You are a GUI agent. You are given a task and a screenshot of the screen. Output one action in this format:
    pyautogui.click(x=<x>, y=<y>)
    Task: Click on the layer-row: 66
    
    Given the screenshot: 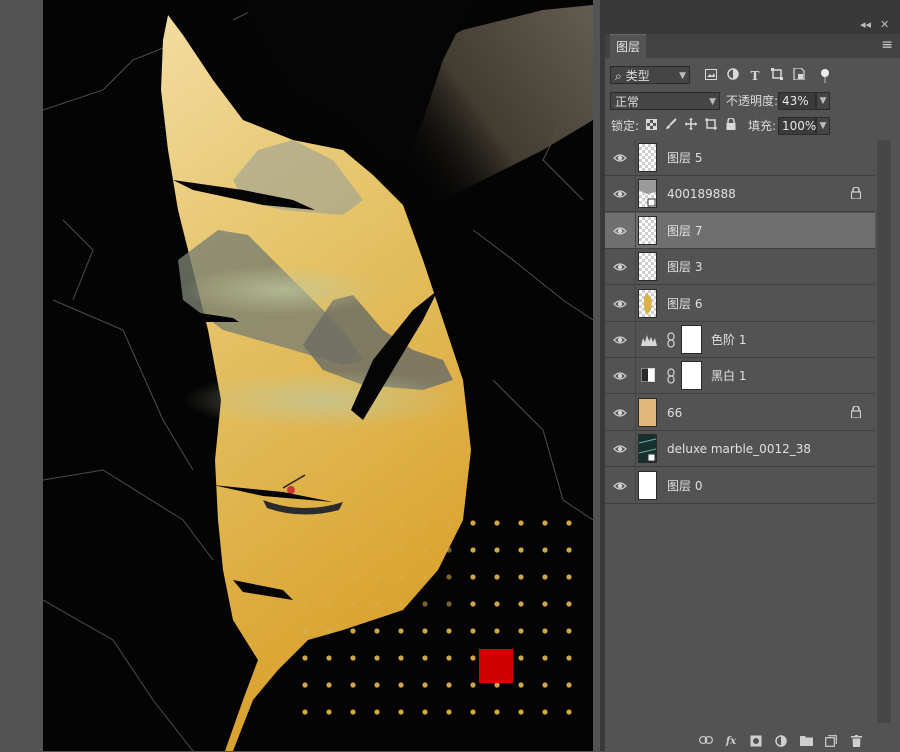 What is the action you would take?
    pyautogui.click(x=740, y=412)
    